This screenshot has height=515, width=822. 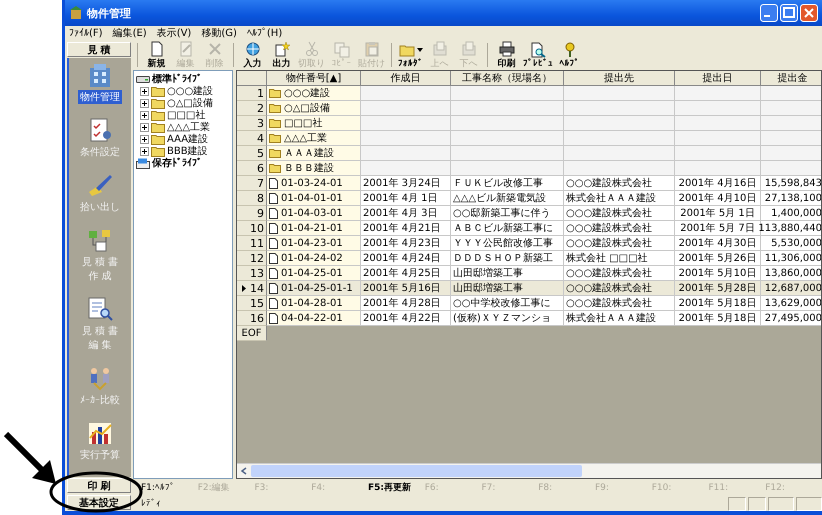 What do you see at coordinates (529, 108) in the screenshot?
I see `table-row: 2 ○△□設備` at bounding box center [529, 108].